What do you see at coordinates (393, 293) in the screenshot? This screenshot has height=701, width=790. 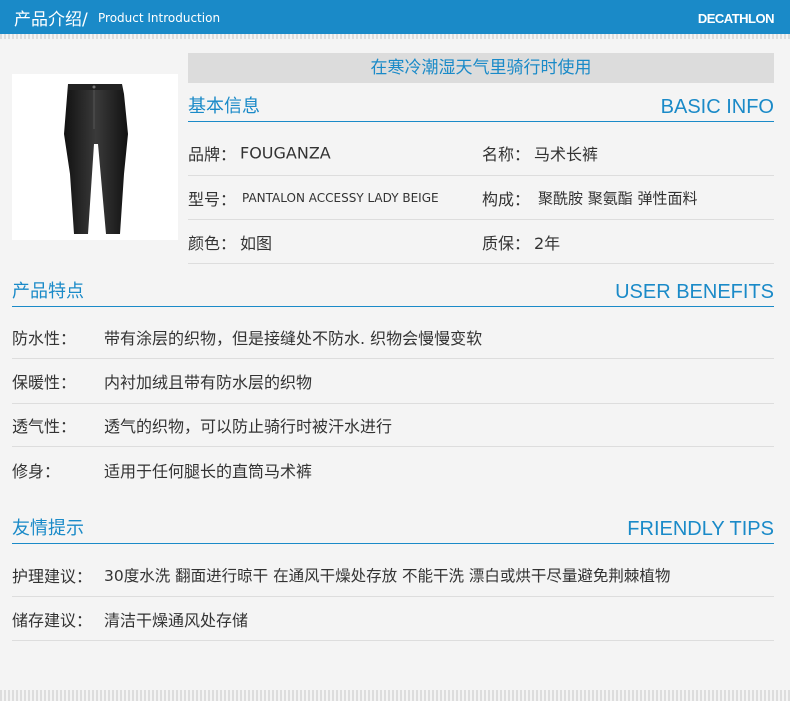 I see `benefits-header: 产品特点 USER BENEFITS` at bounding box center [393, 293].